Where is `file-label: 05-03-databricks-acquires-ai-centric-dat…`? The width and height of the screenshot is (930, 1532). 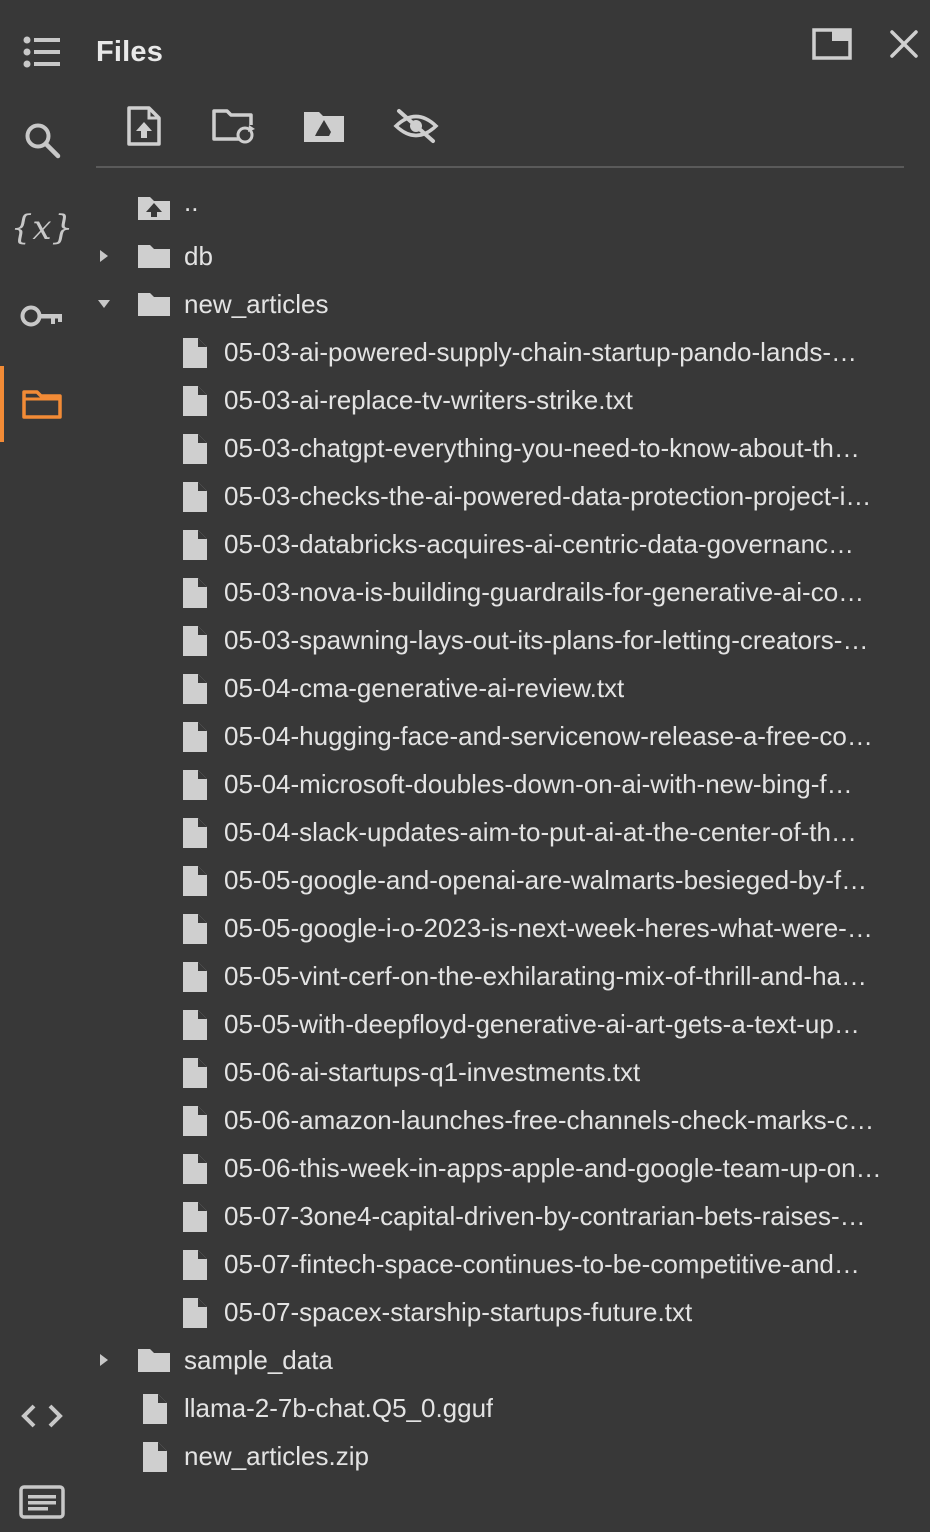
file-label: 05-03-databricks-acquires-ai-centric-dat… is located at coordinates (539, 544).